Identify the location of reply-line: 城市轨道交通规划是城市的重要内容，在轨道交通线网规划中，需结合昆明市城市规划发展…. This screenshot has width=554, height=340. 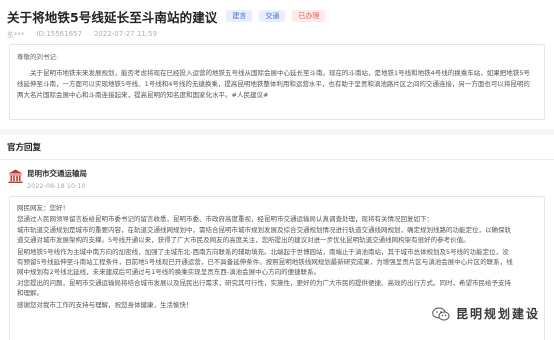
(264, 230).